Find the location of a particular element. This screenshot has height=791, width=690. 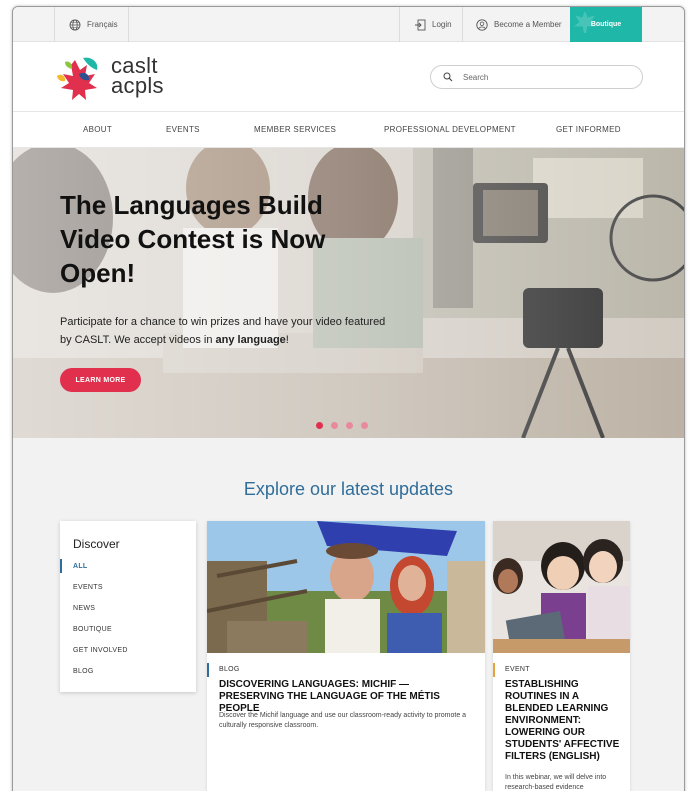

boutique-label: Boutique is located at coordinates (606, 24).